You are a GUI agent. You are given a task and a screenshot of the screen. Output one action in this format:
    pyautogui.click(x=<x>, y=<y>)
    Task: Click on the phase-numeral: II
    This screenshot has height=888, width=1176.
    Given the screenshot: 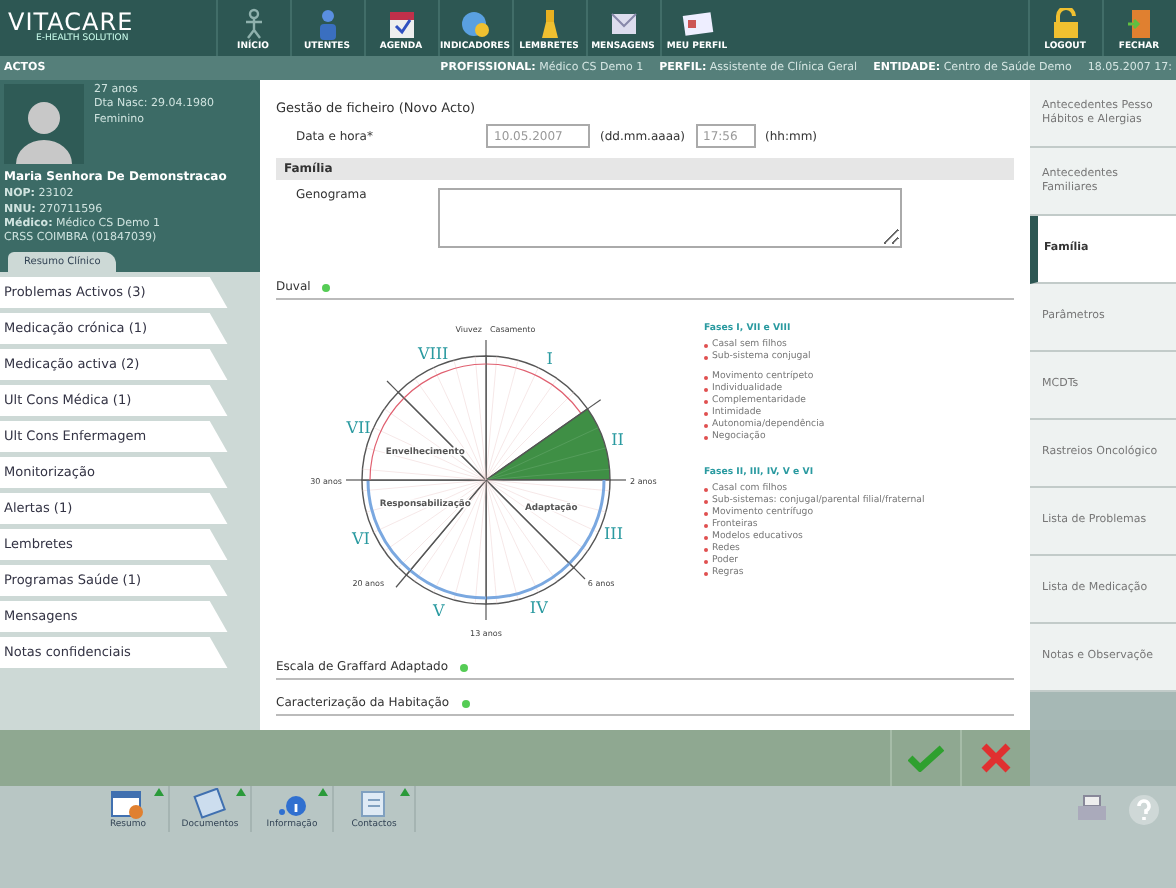 What is the action you would take?
    pyautogui.click(x=617, y=439)
    